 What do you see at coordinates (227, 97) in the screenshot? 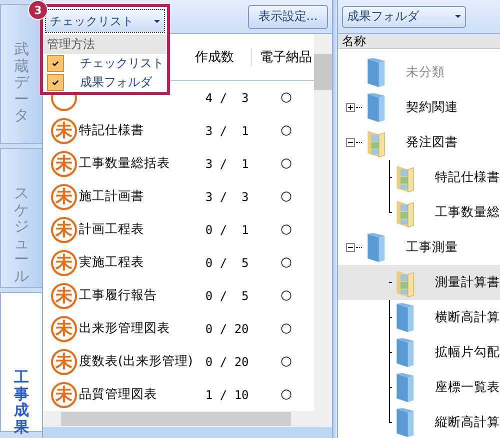
I see `count-cell-text: 4 / 3` at bounding box center [227, 97].